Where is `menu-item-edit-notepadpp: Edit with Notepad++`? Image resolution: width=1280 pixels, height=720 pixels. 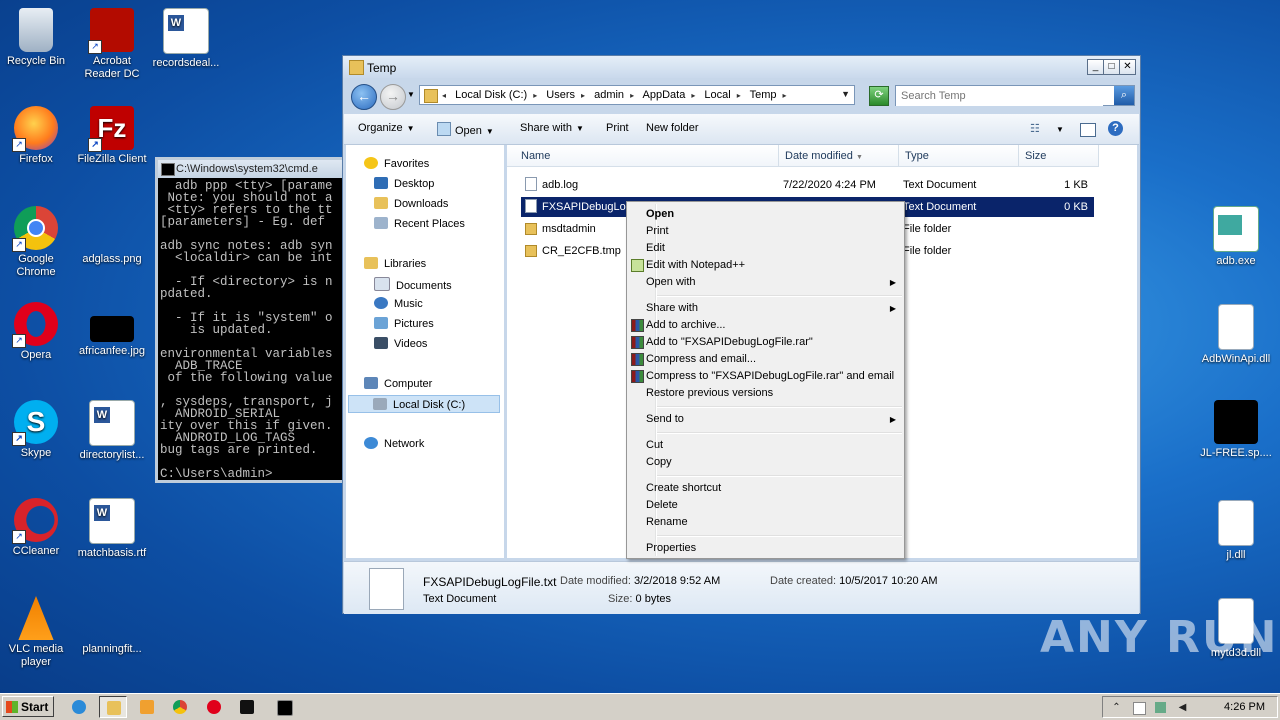 menu-item-edit-notepadpp: Edit with Notepad++ is located at coordinates (765, 265).